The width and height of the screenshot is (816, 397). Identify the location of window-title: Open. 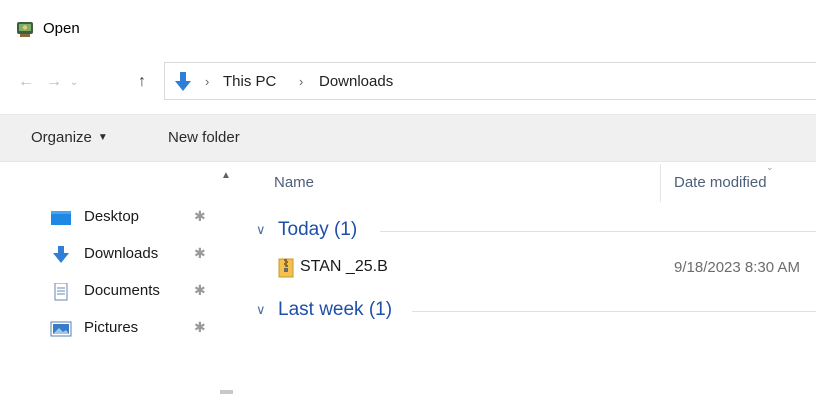
(61, 28).